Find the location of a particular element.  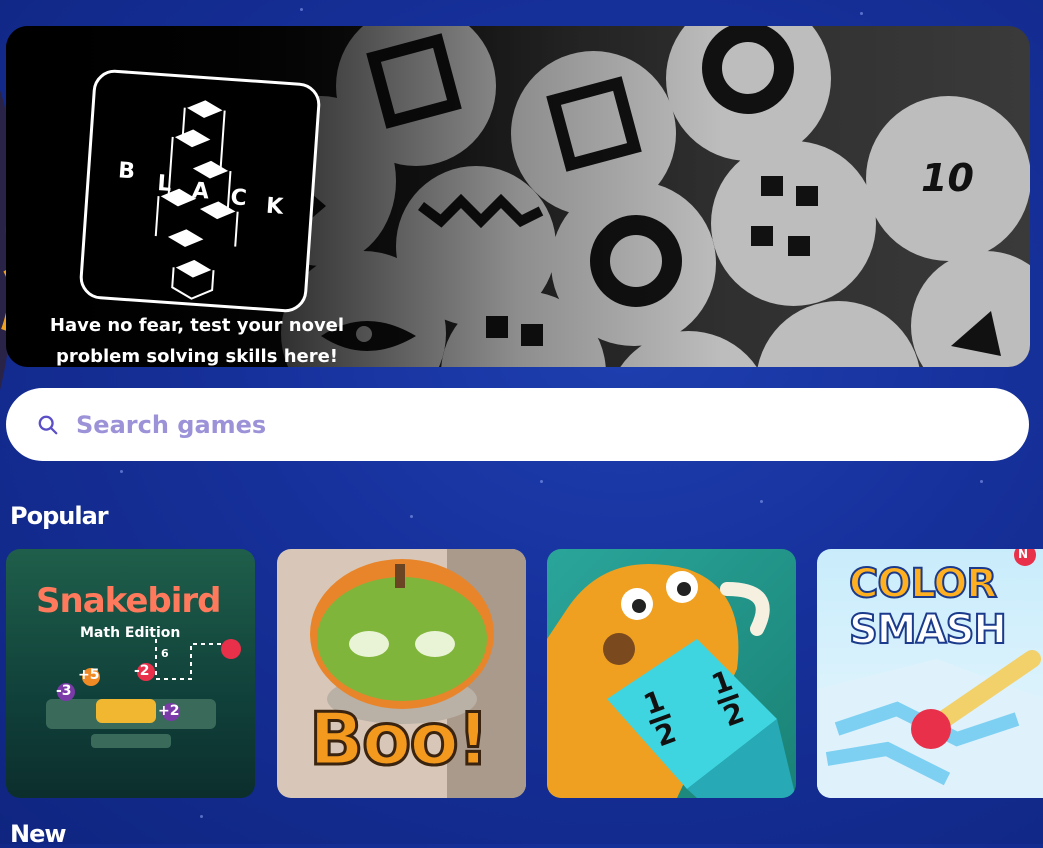

snakebird-number: -3 is located at coordinates (64, 691).